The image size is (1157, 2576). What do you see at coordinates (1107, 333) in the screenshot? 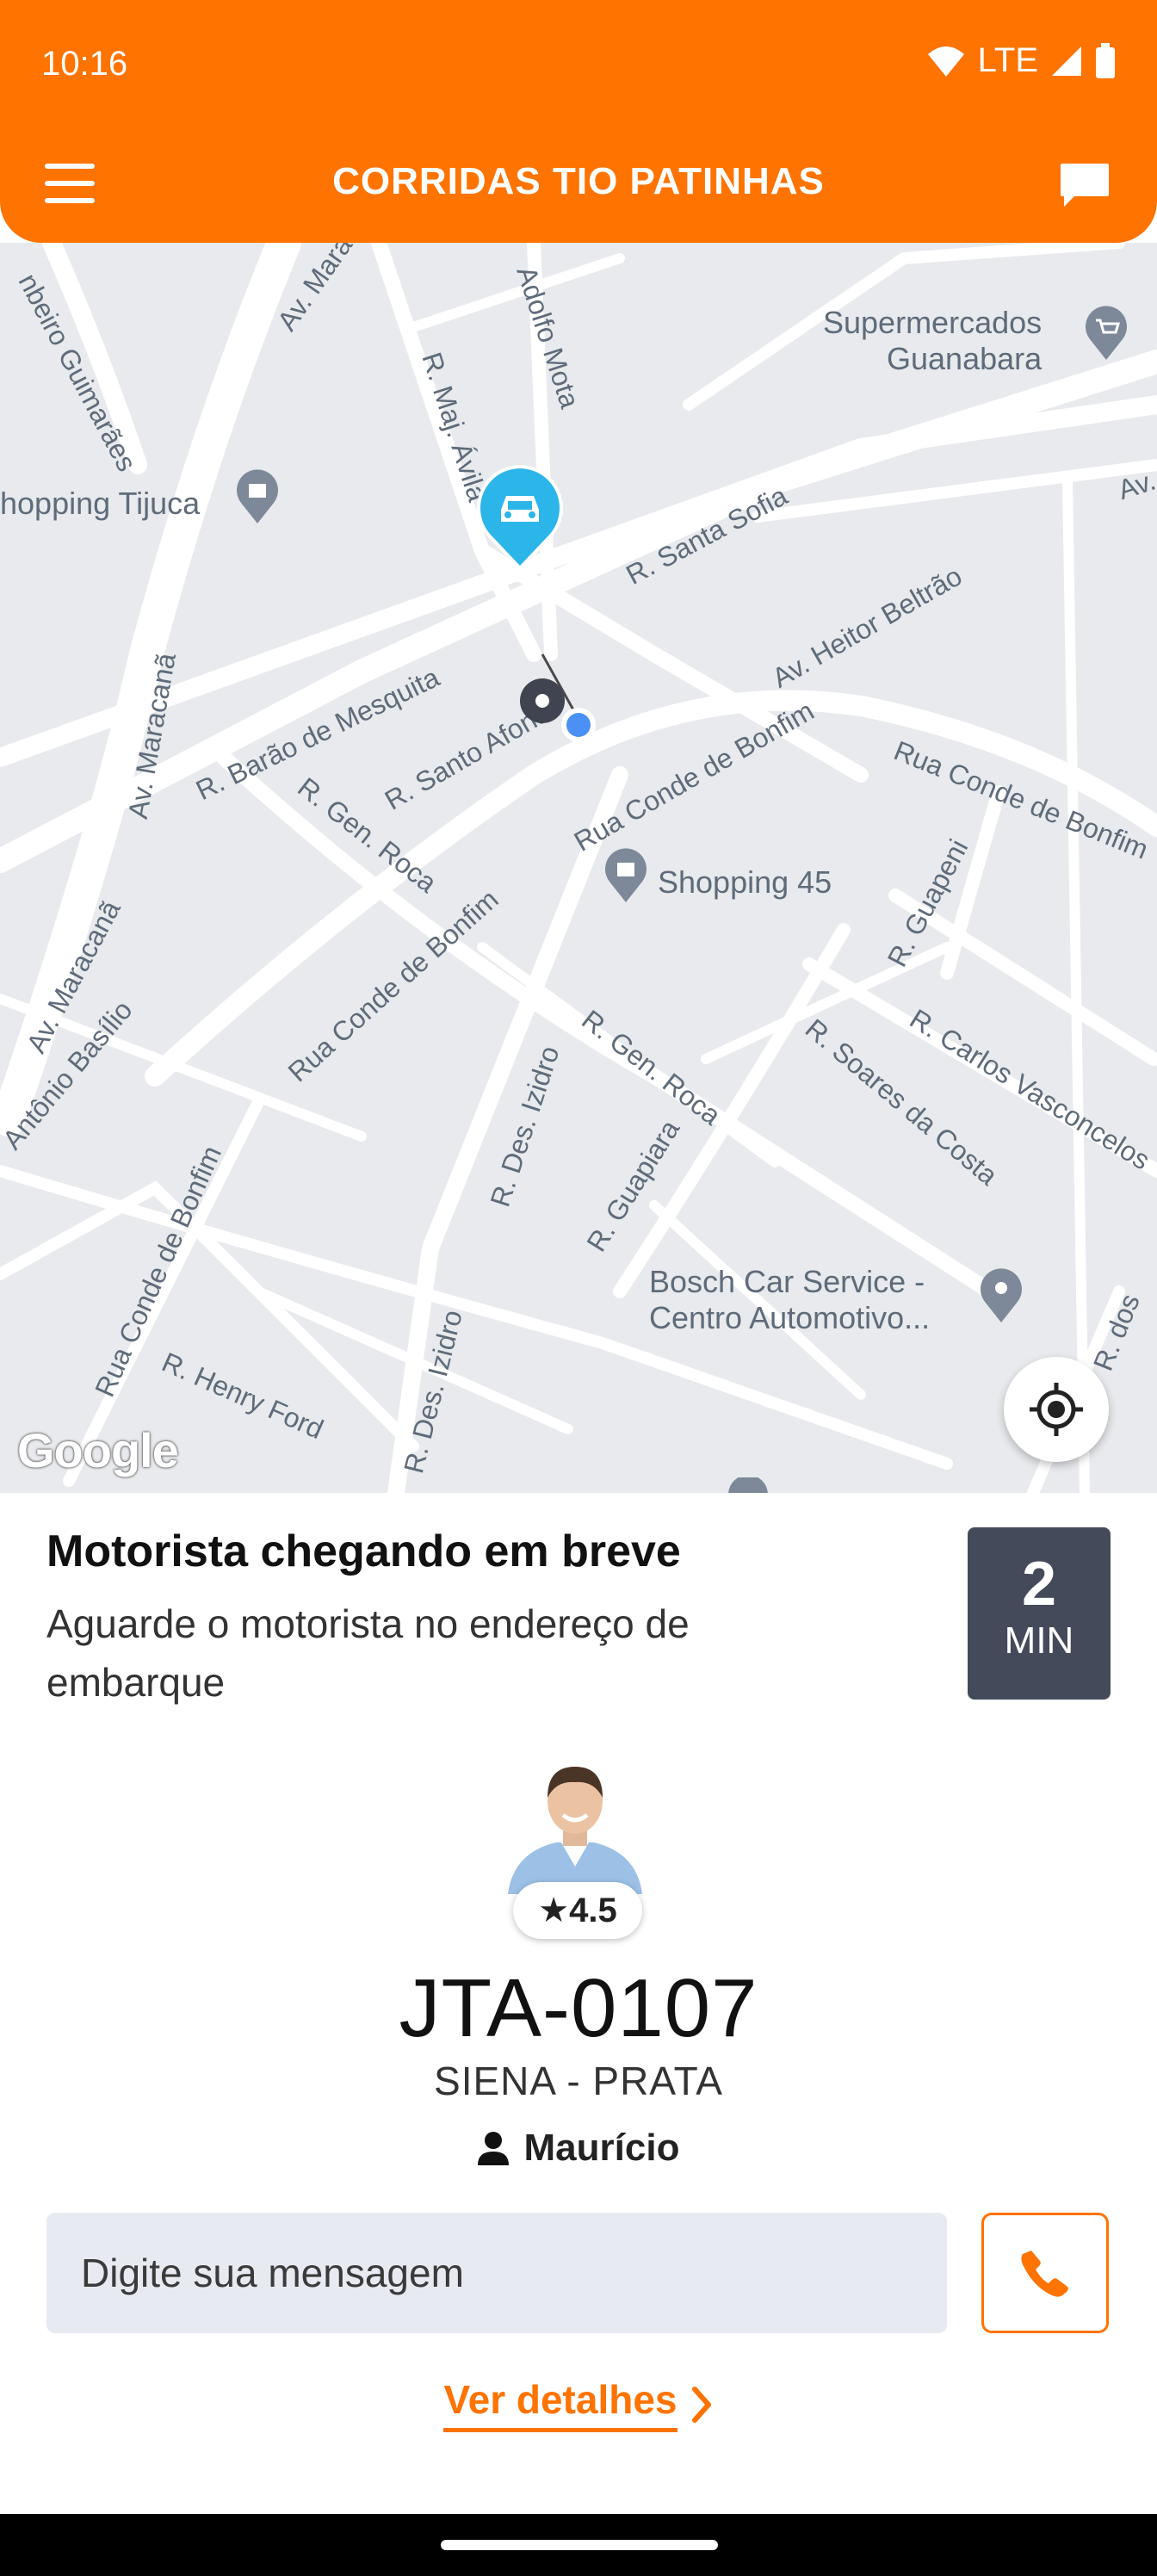
I see `shopping-cart-icon` at bounding box center [1107, 333].